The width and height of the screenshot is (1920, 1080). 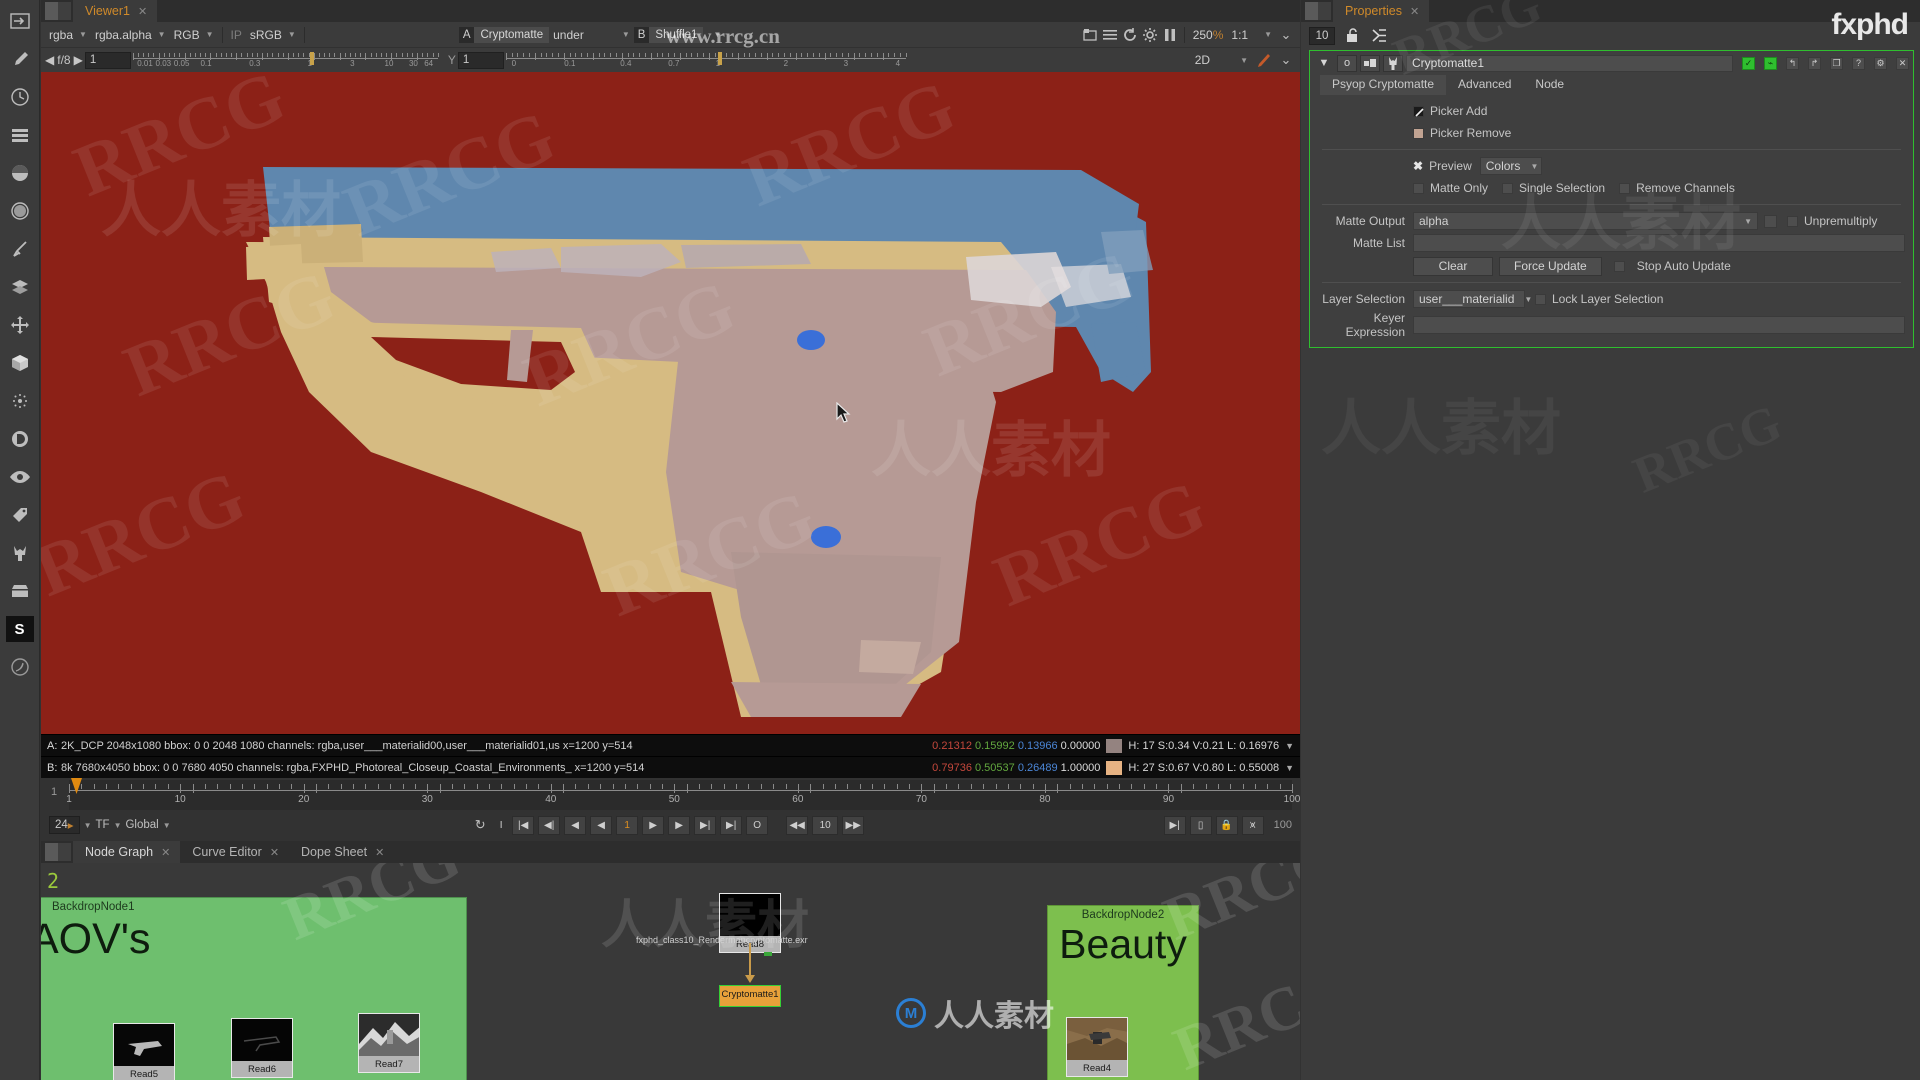 I want to click on chevron-left-icon: ◀, so click(x=49, y=60).